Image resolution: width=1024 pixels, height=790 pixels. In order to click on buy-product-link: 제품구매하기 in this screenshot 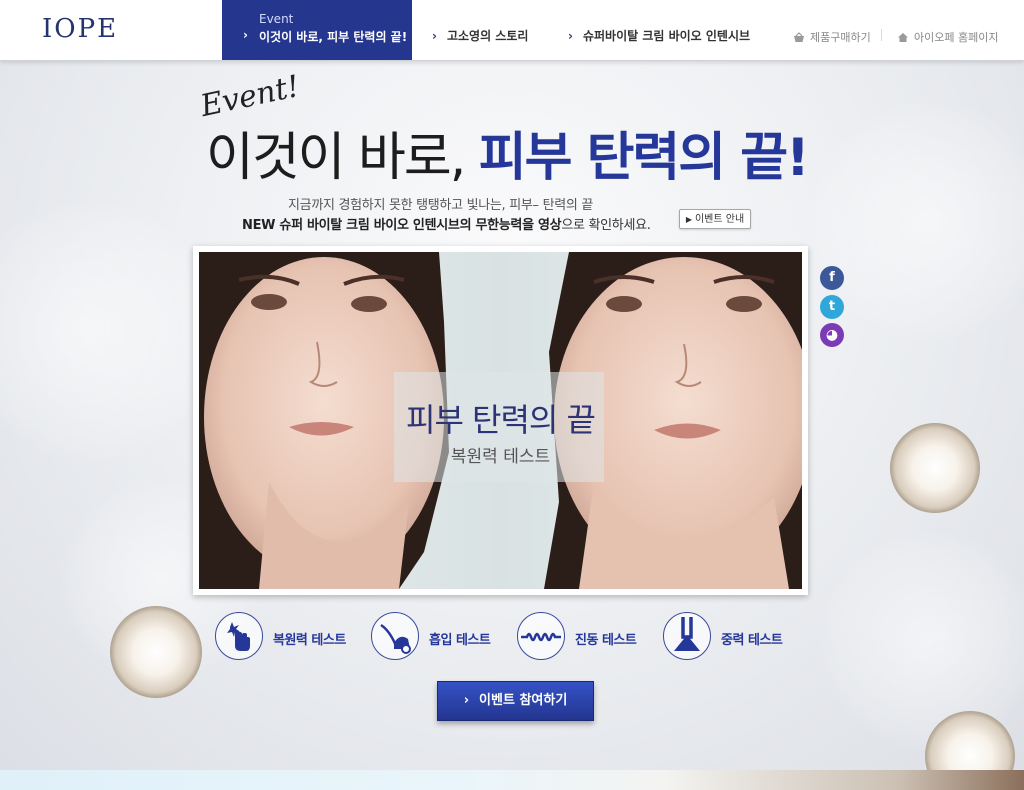, I will do `click(832, 37)`.